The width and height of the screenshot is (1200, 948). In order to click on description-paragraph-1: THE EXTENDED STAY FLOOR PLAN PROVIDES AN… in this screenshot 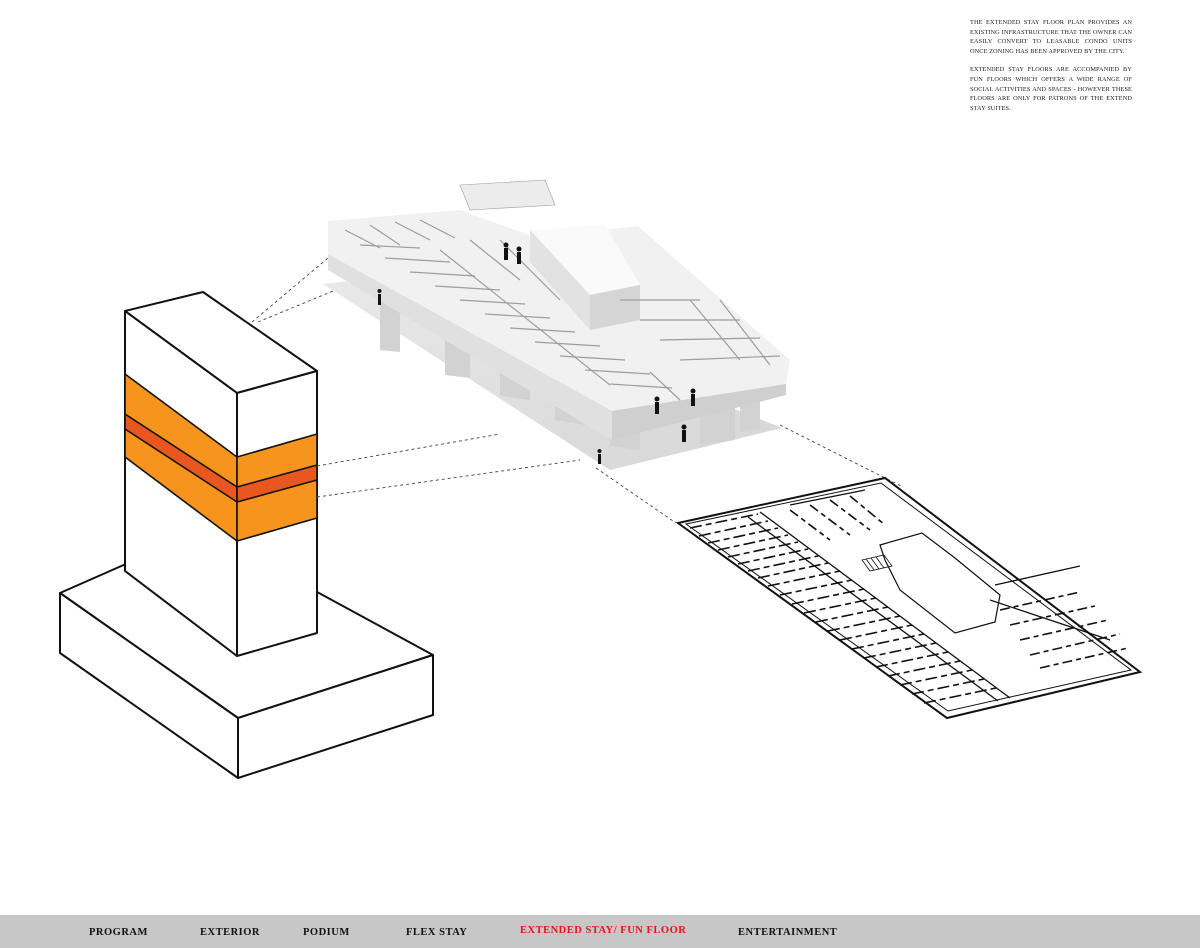, I will do `click(1051, 37)`.